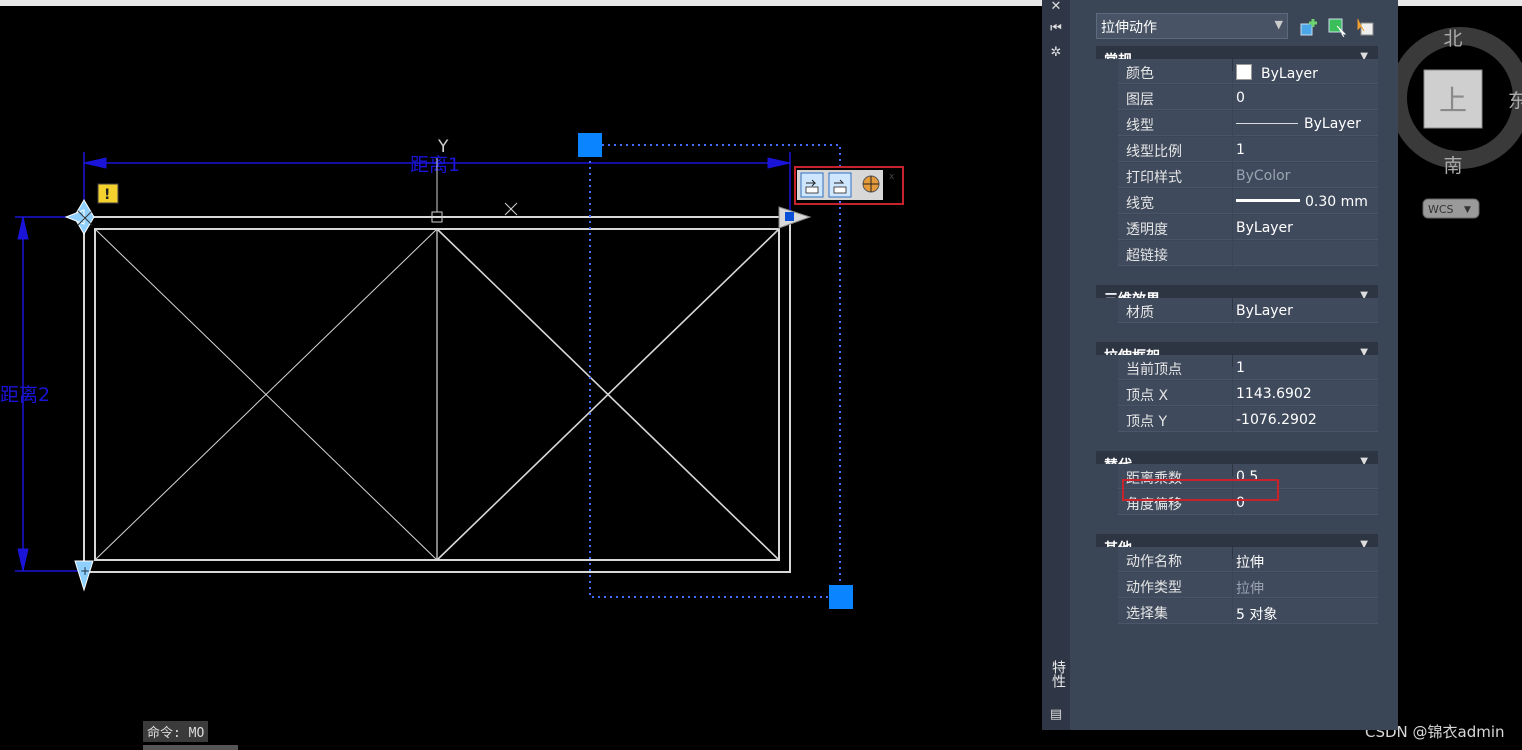 The width and height of the screenshot is (1522, 750). What do you see at coordinates (1267, 123) in the screenshot?
I see `linetype-sample` at bounding box center [1267, 123].